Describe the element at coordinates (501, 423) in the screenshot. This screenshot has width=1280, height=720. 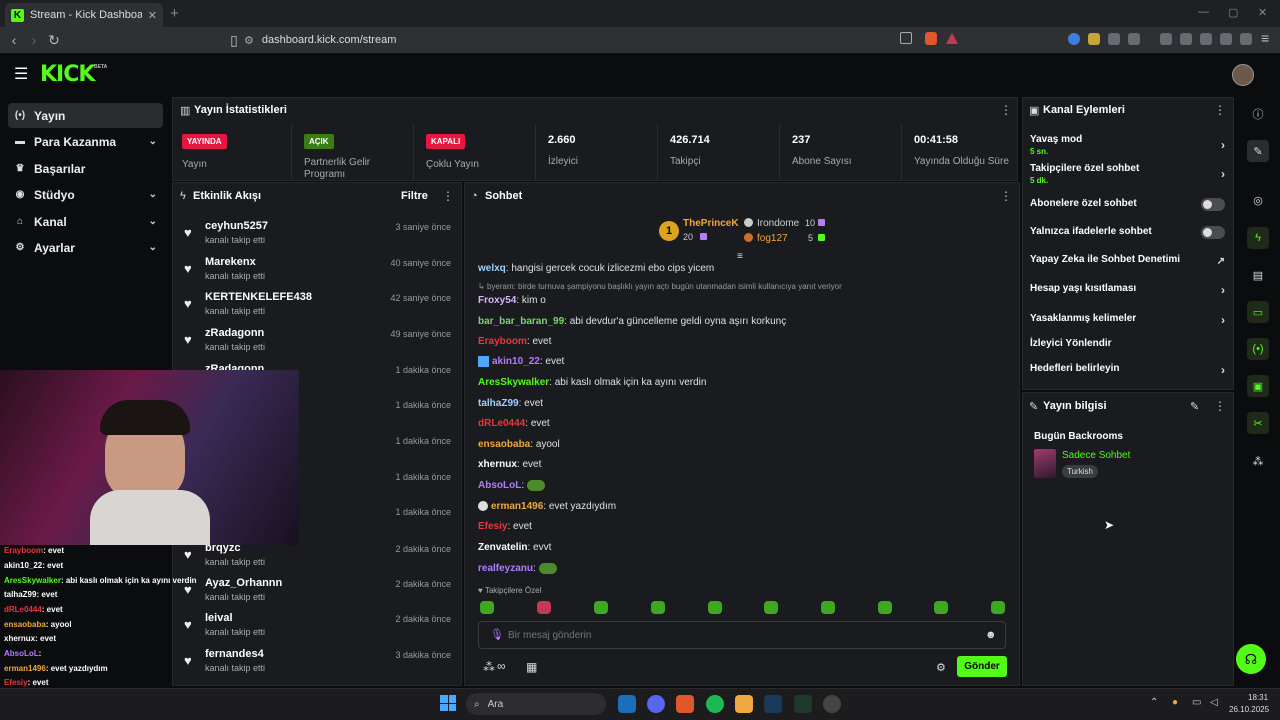
I see `chat-username: dRLe0444` at that location.